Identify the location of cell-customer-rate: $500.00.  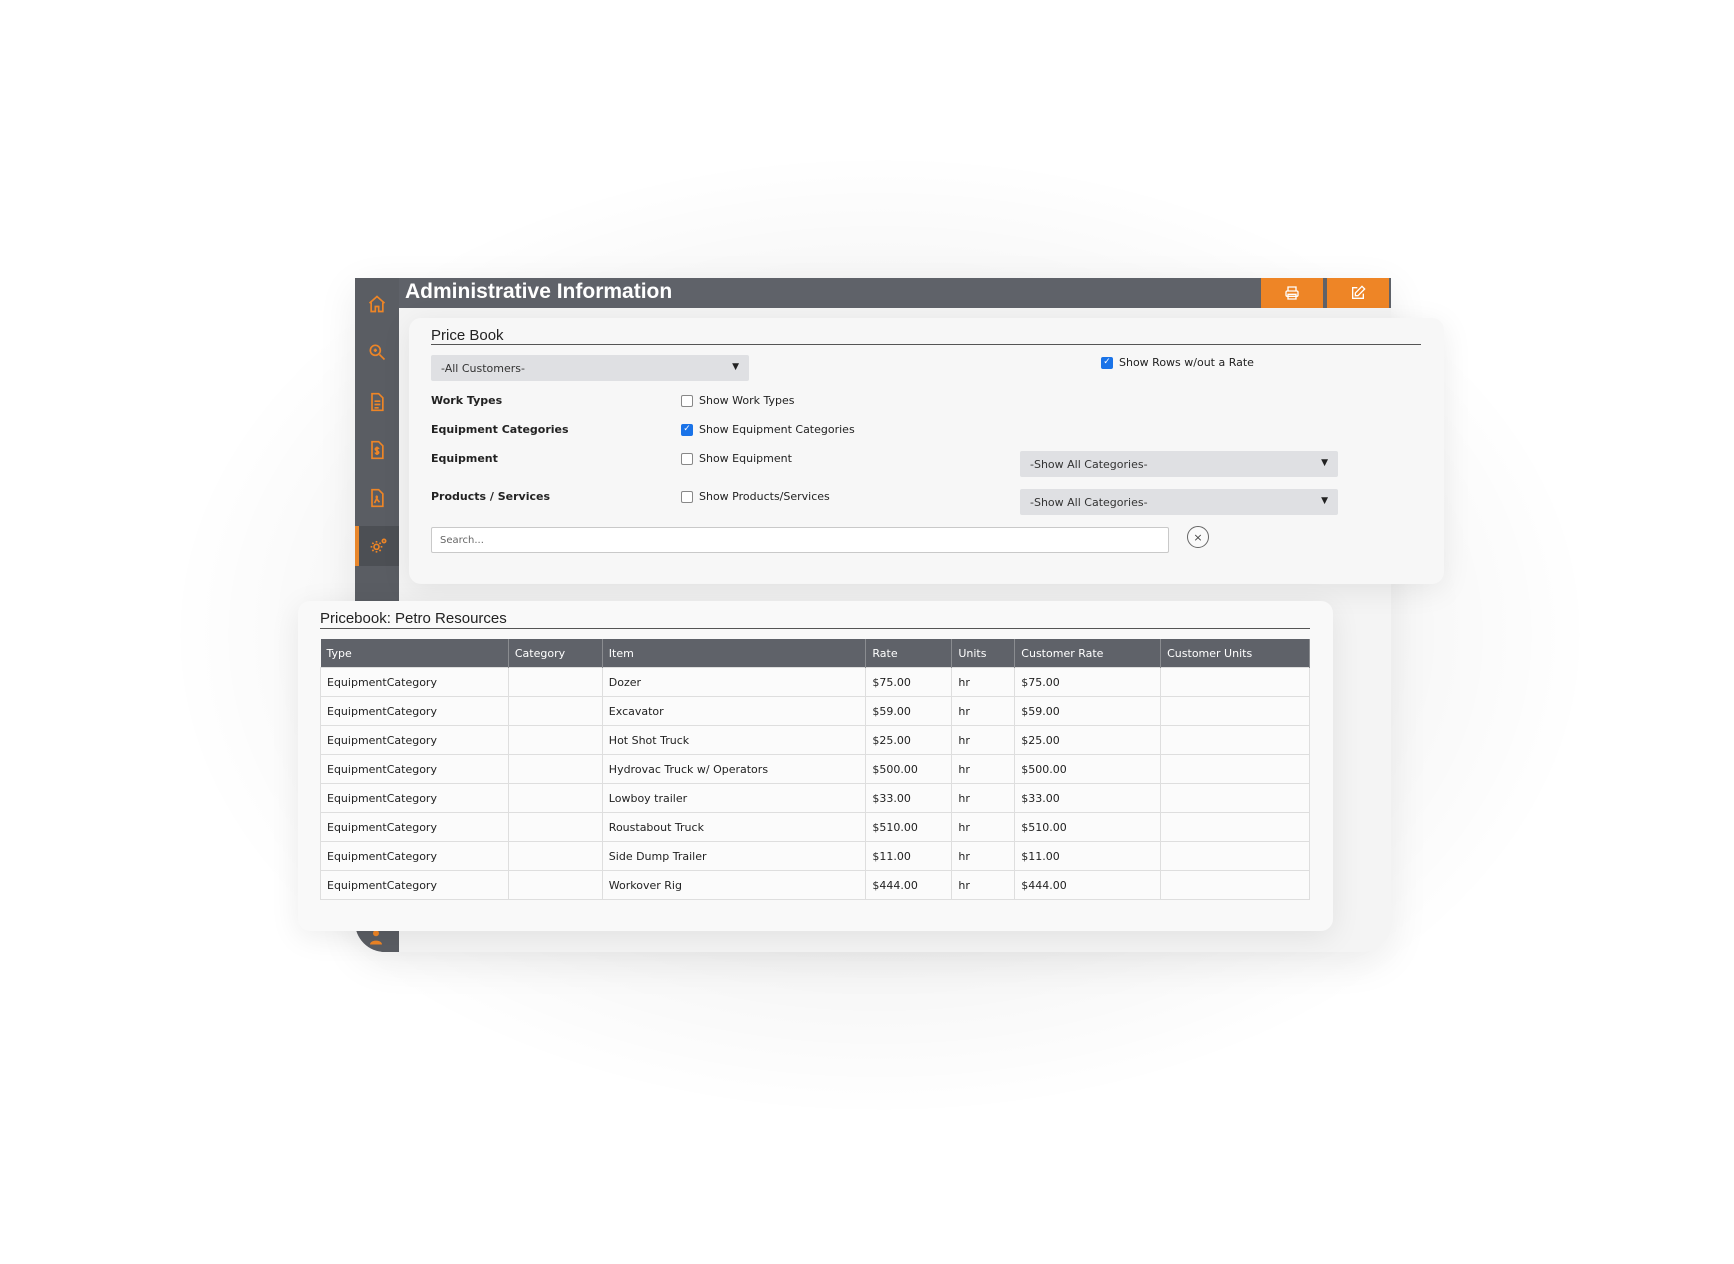
(1088, 769).